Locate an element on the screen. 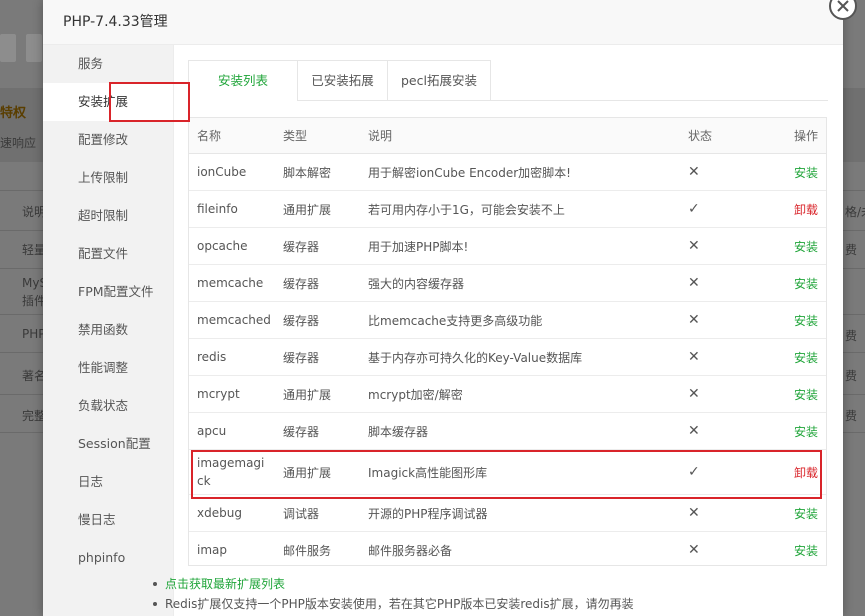  sidebar-item: 超时限制 is located at coordinates (108, 216).